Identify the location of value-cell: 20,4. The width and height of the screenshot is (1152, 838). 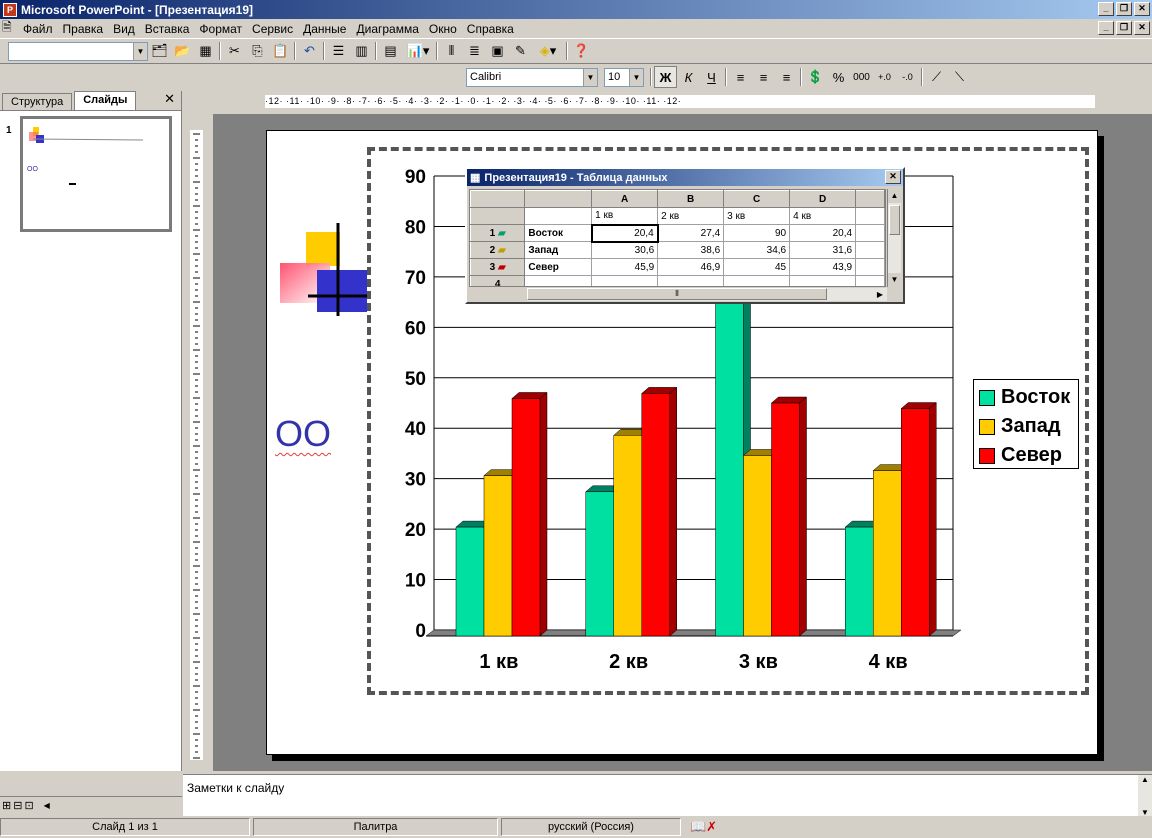
(823, 233).